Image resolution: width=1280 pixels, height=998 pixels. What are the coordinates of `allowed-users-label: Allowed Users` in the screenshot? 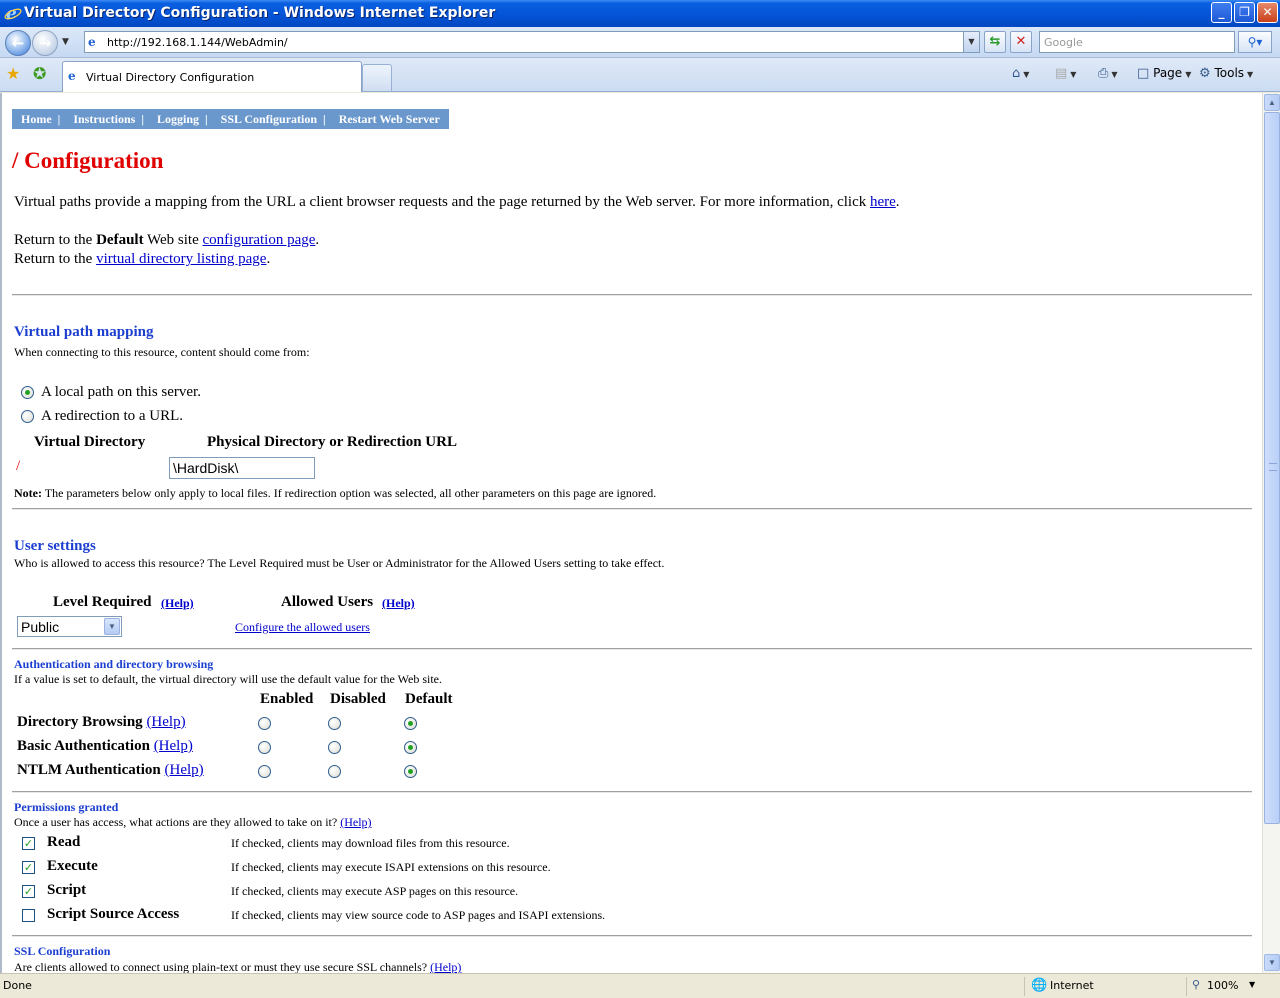 It's located at (327, 602).